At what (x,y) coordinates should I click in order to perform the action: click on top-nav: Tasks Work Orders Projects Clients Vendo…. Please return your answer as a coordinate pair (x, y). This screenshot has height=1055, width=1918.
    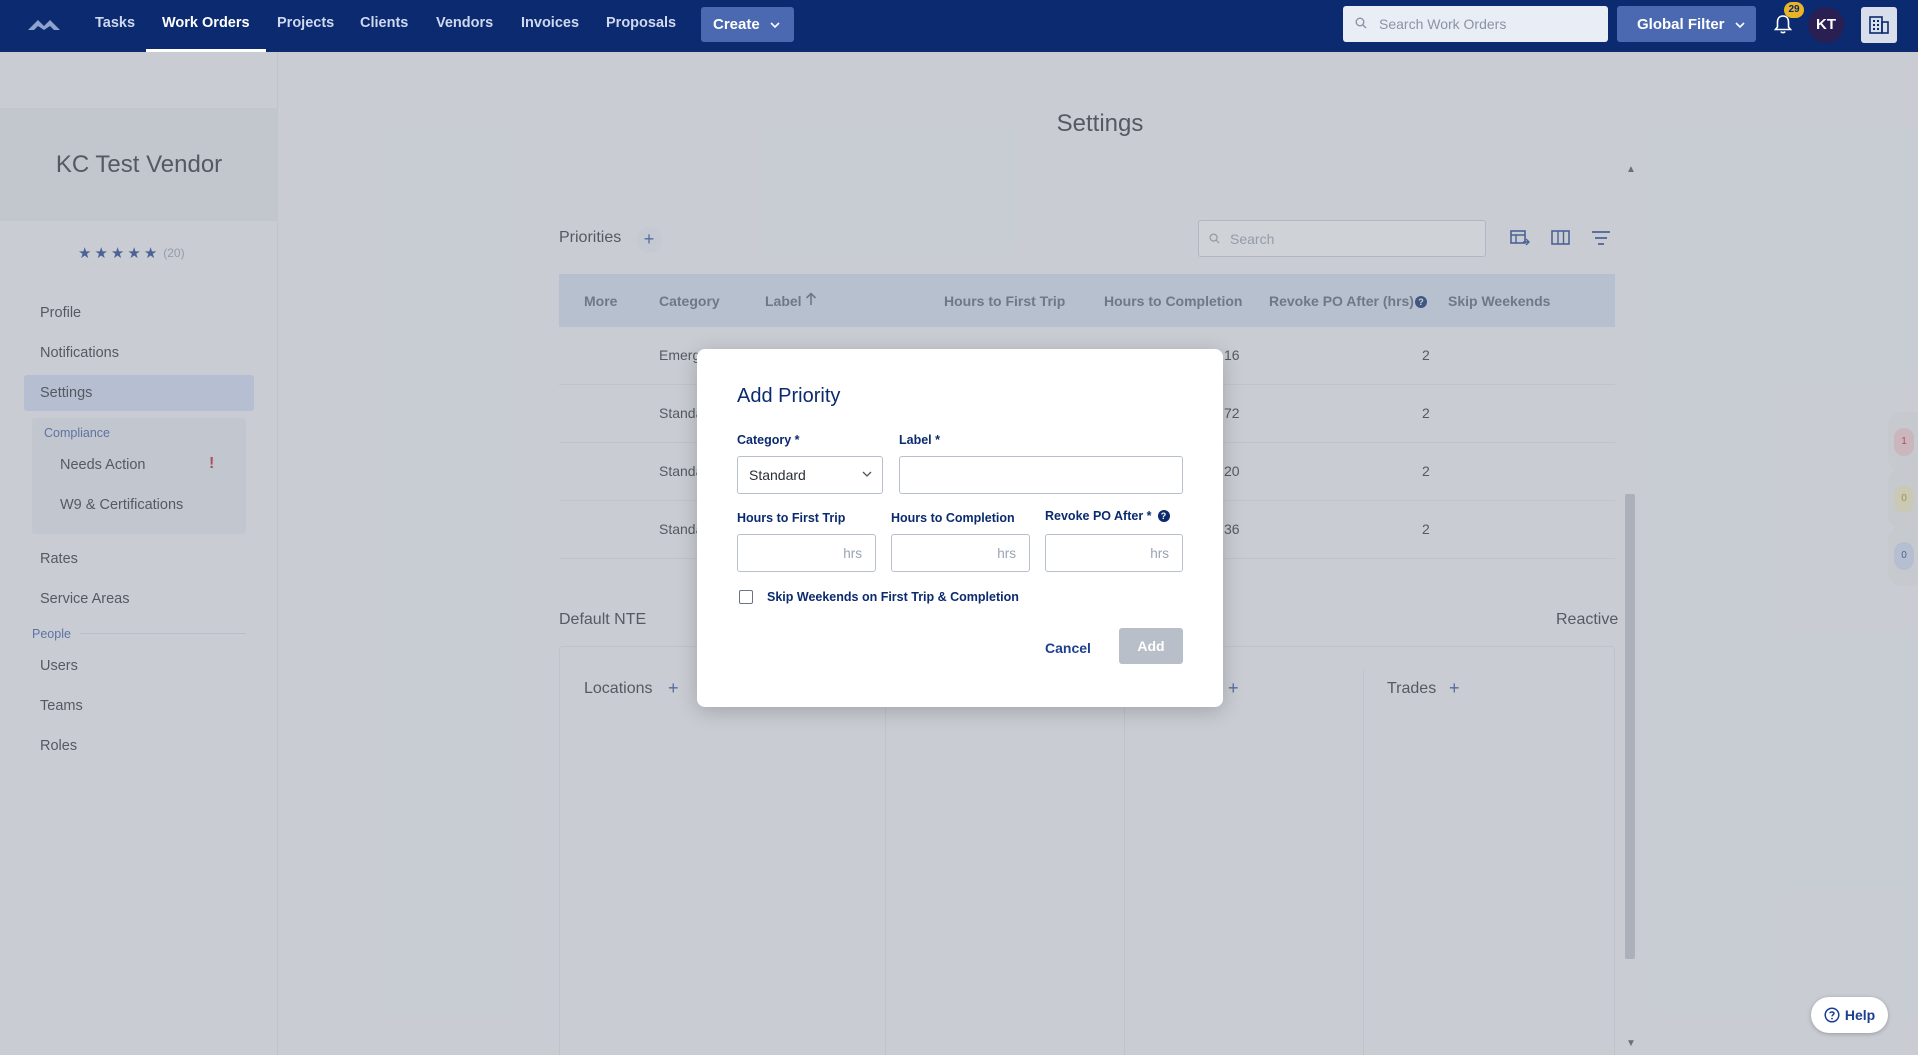
    Looking at the image, I should click on (959, 26).